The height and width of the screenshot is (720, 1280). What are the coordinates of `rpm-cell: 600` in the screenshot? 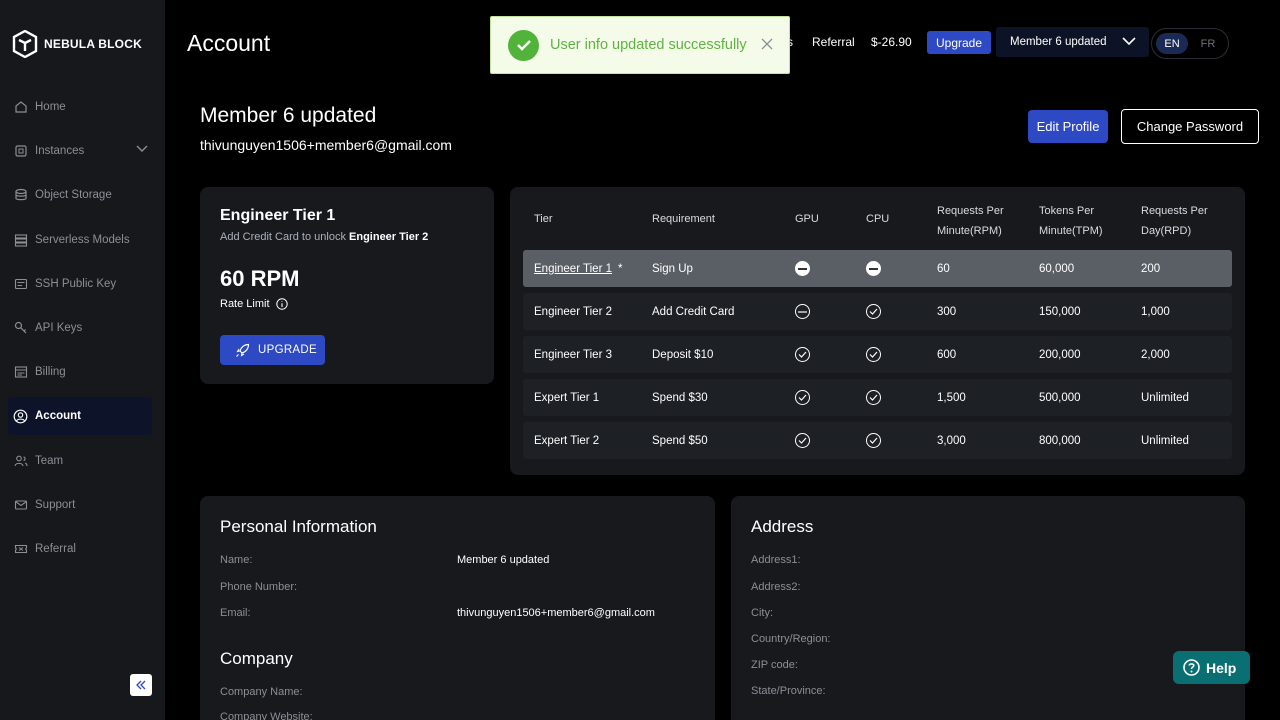 It's located at (947, 354).